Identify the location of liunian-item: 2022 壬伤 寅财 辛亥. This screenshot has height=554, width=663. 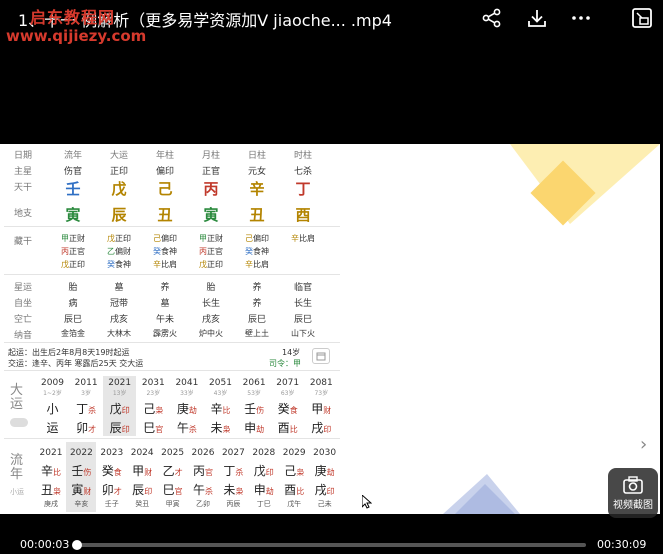
(81, 477).